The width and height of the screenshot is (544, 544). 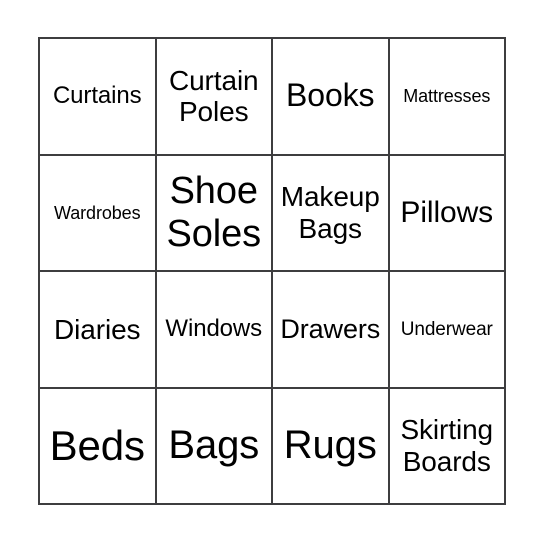 I want to click on bingo-cell: Shoe Soles, so click(x=214, y=213).